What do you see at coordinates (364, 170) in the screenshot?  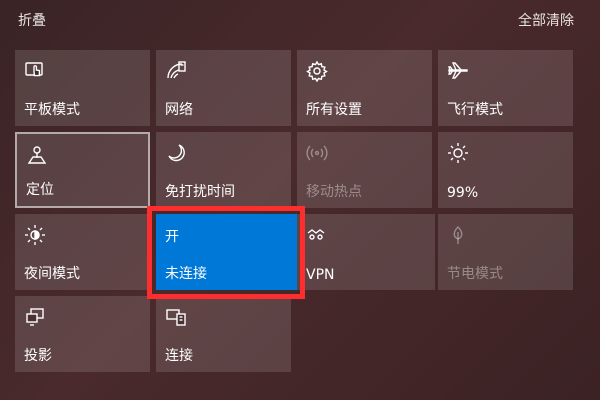 I see `tile-mobile-hotspot: 移动热点` at bounding box center [364, 170].